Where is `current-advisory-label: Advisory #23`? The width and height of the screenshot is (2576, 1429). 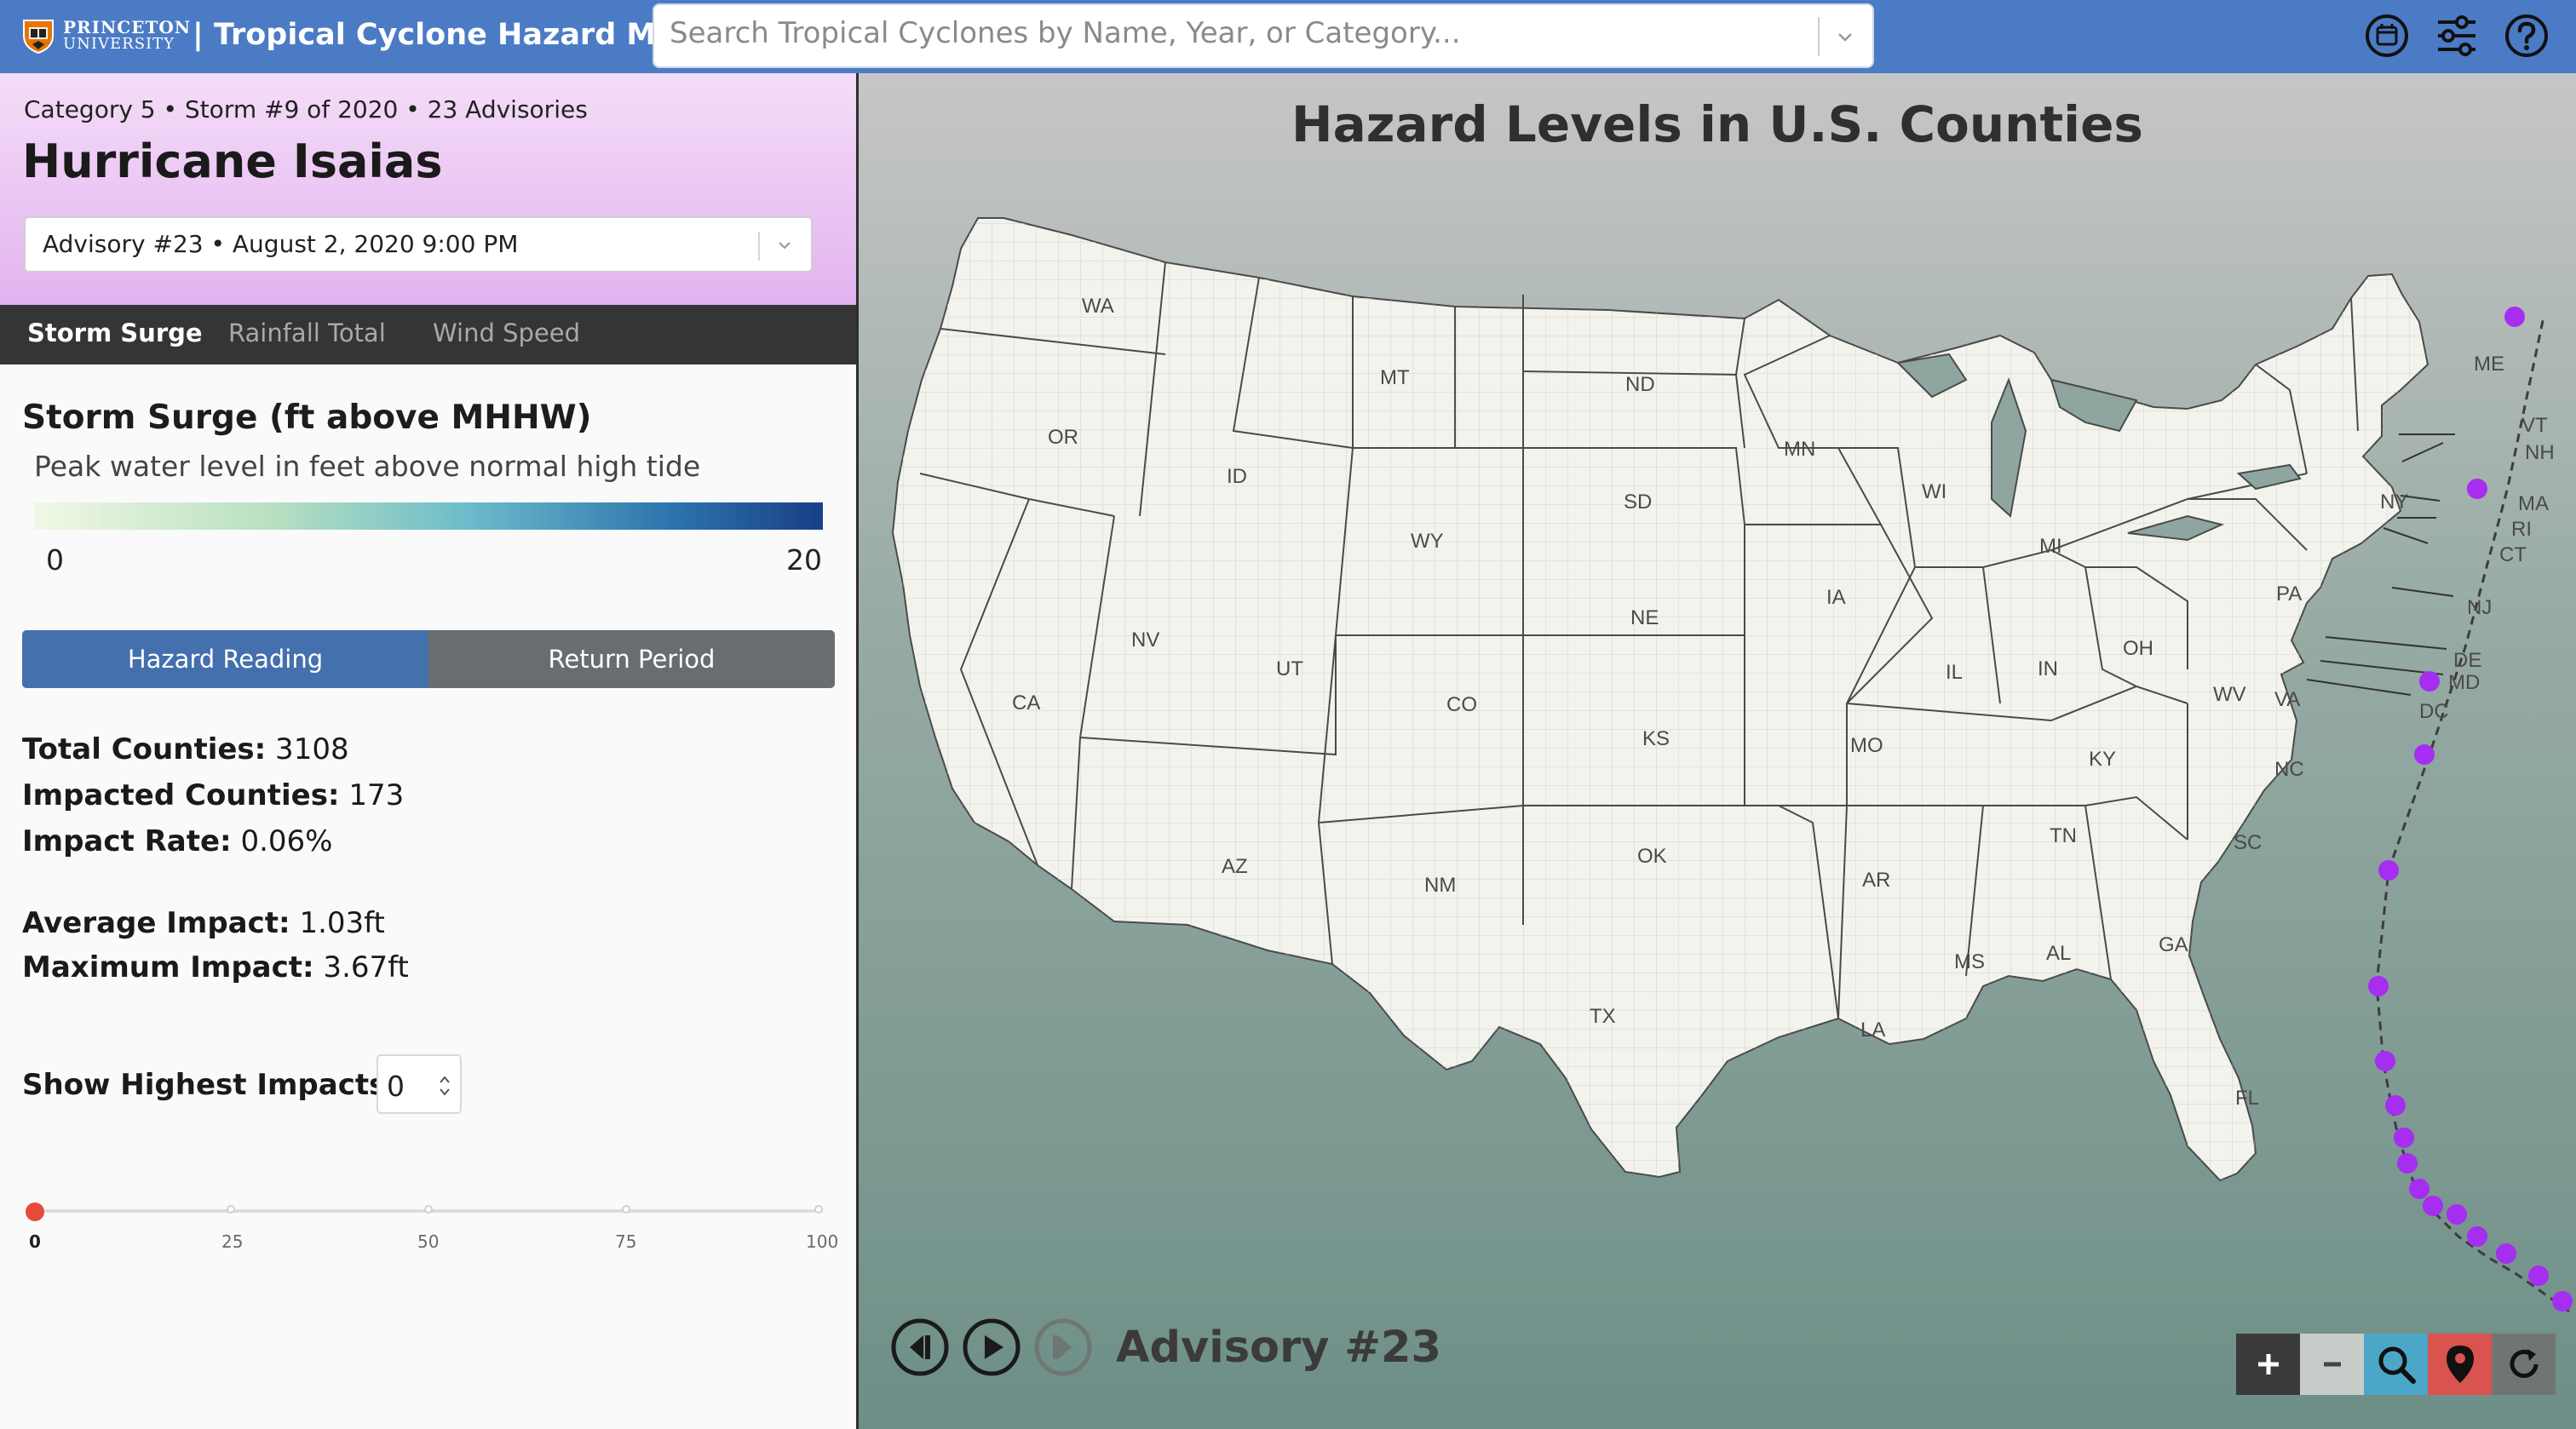
current-advisory-label: Advisory #23 is located at coordinates (1279, 1347).